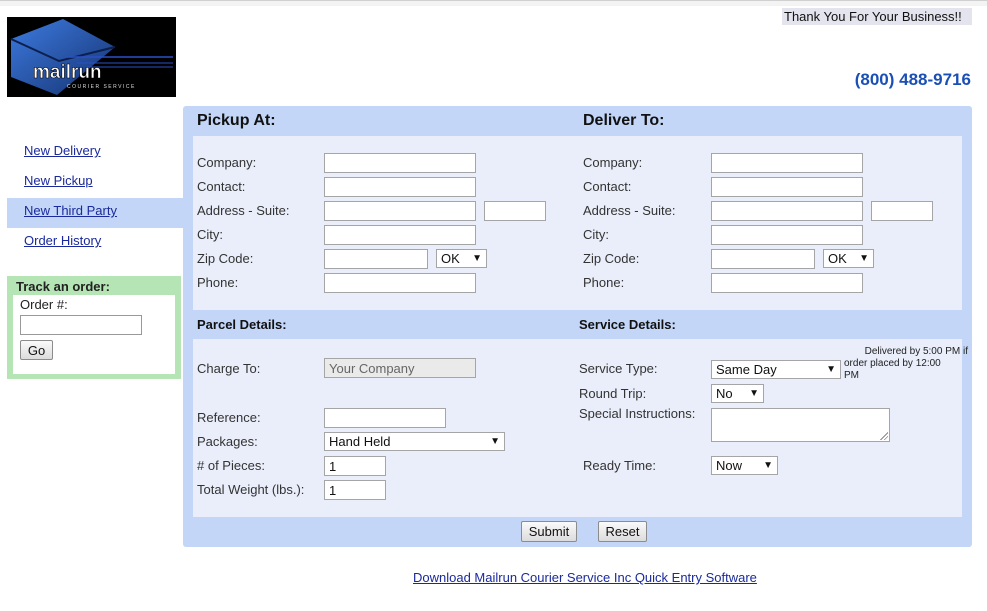  Describe the element at coordinates (493, 3) in the screenshot. I see `browser-top-edge` at that location.